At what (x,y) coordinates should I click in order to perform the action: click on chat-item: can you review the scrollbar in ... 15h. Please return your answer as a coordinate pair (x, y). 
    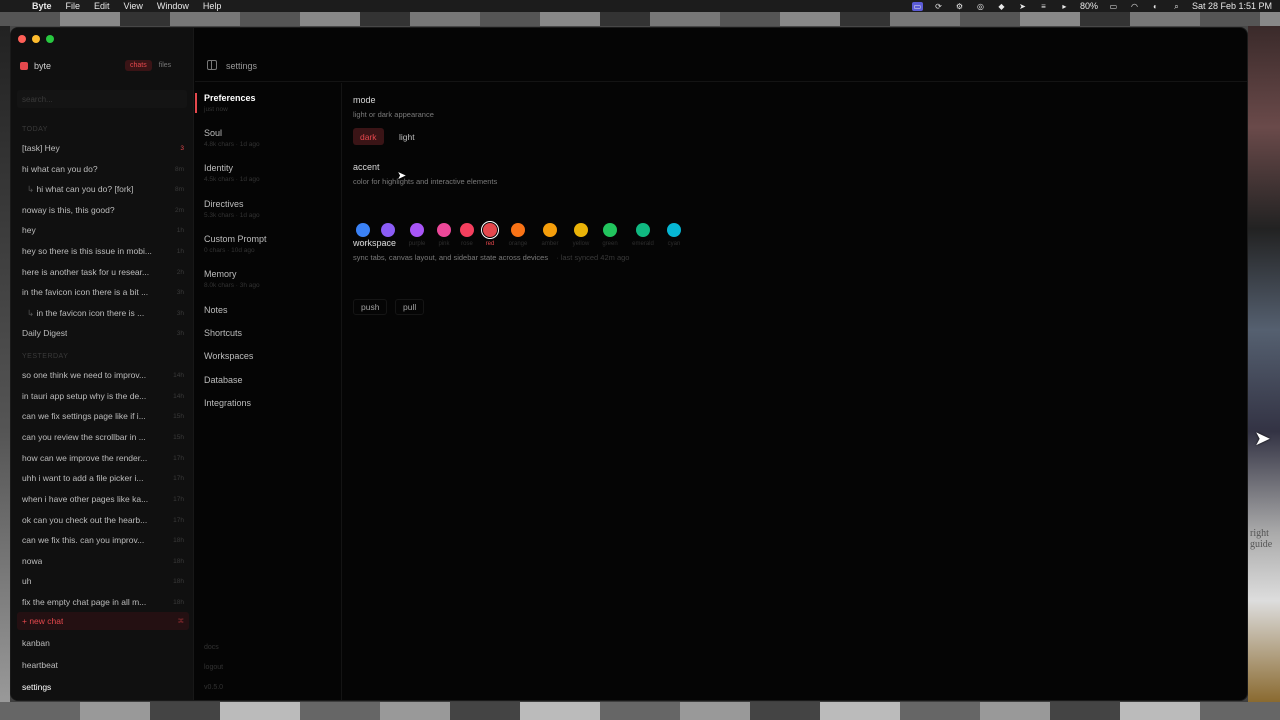
    Looking at the image, I should click on (103, 437).